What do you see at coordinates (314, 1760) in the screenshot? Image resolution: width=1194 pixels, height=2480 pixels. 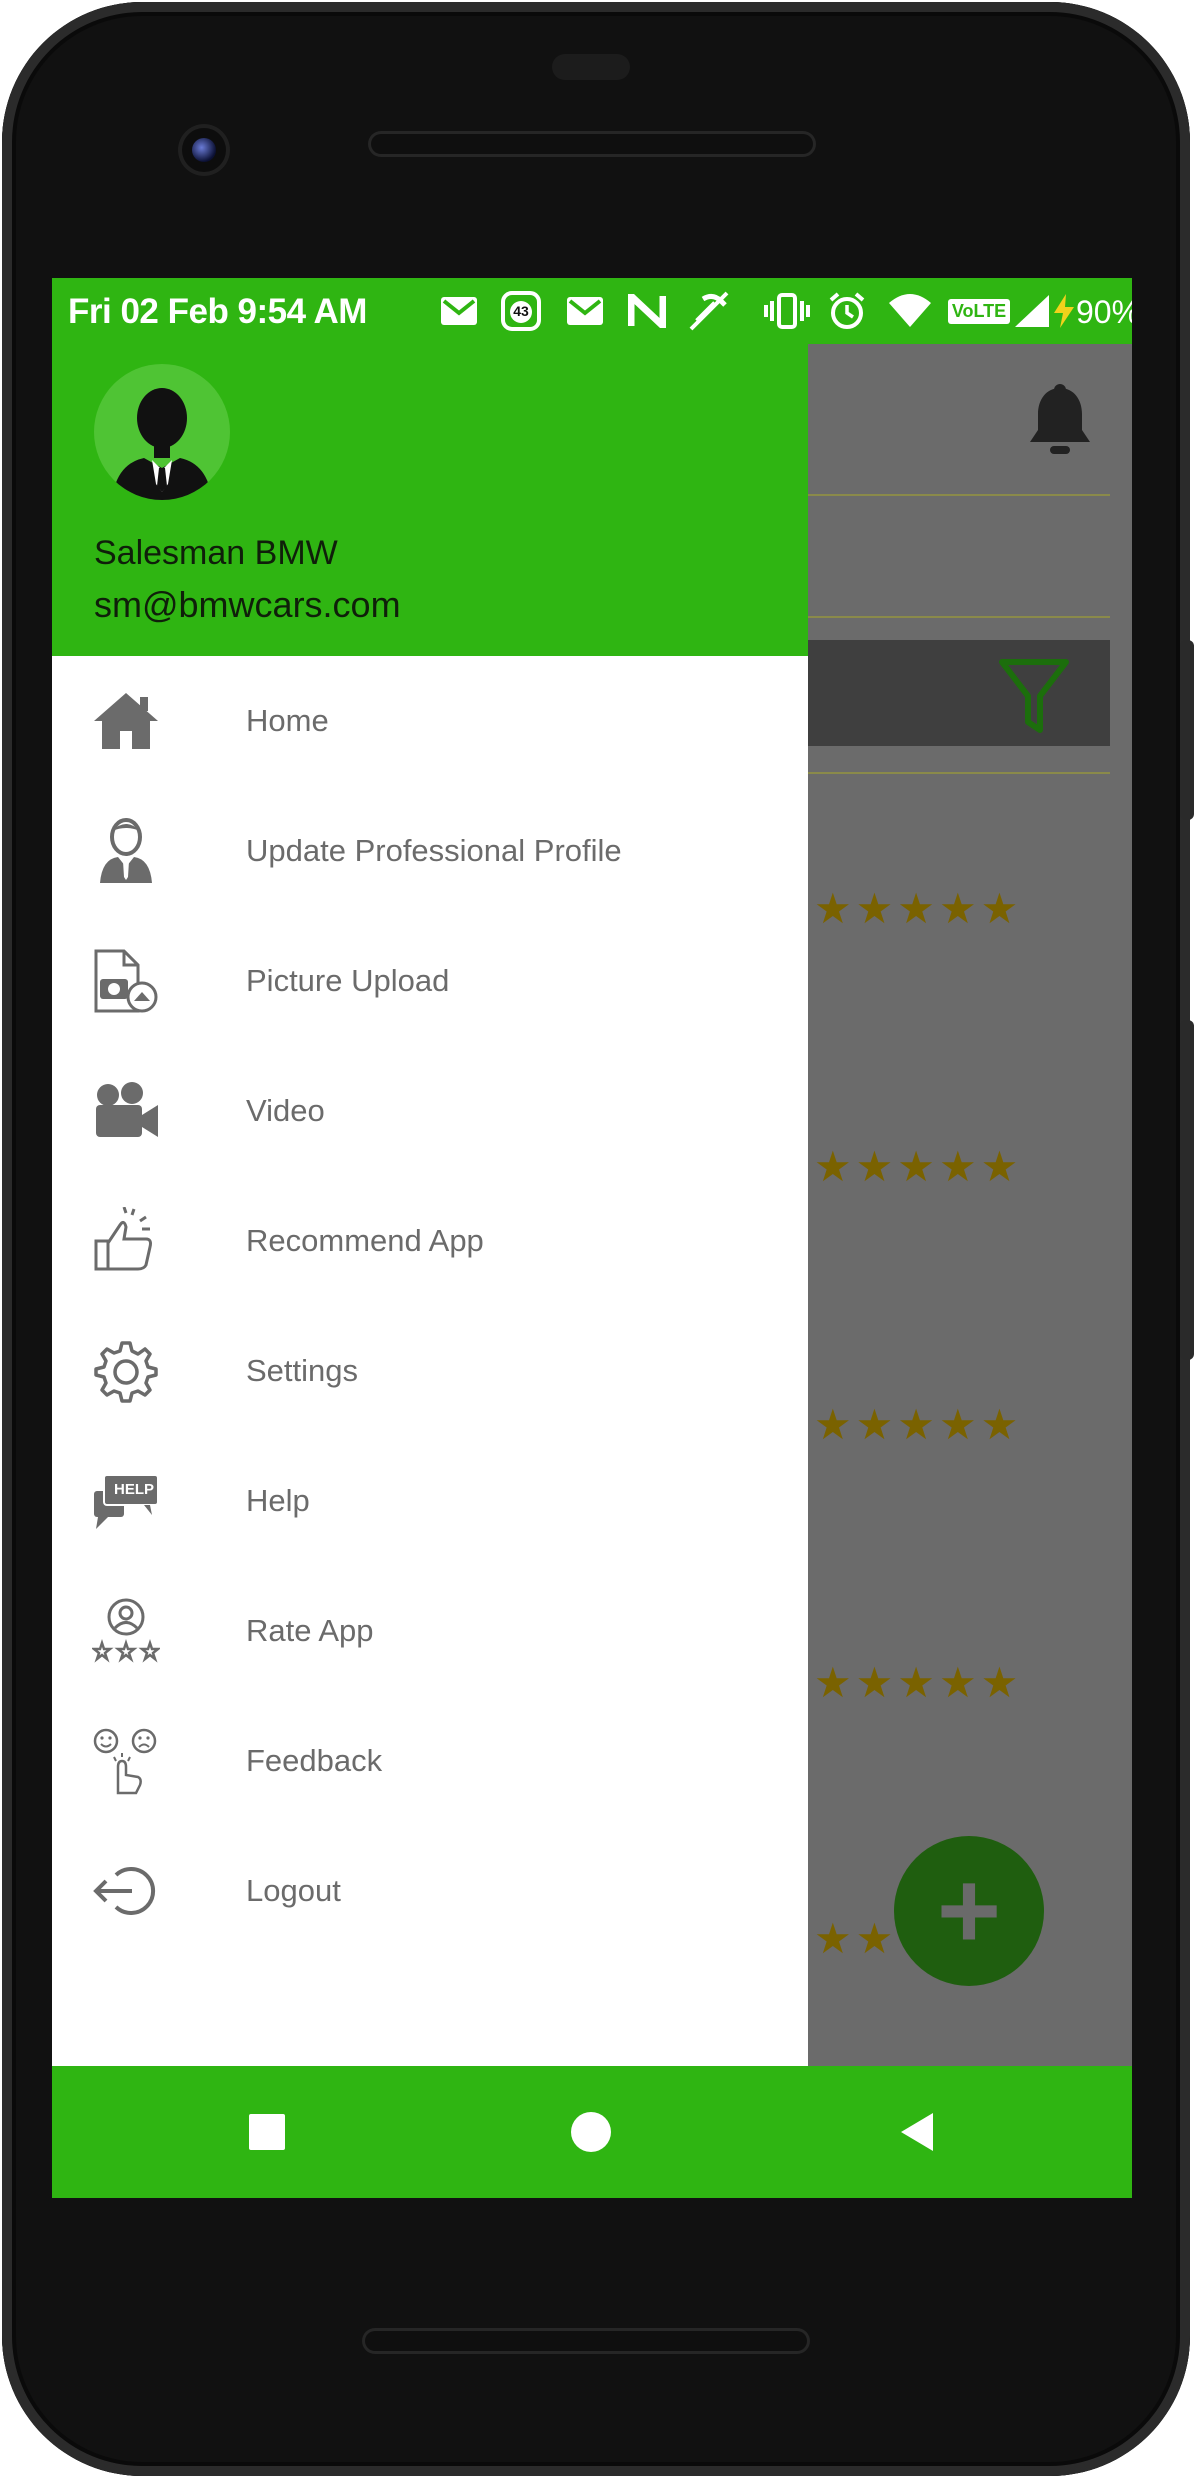 I see `menu-label: Feedback` at bounding box center [314, 1760].